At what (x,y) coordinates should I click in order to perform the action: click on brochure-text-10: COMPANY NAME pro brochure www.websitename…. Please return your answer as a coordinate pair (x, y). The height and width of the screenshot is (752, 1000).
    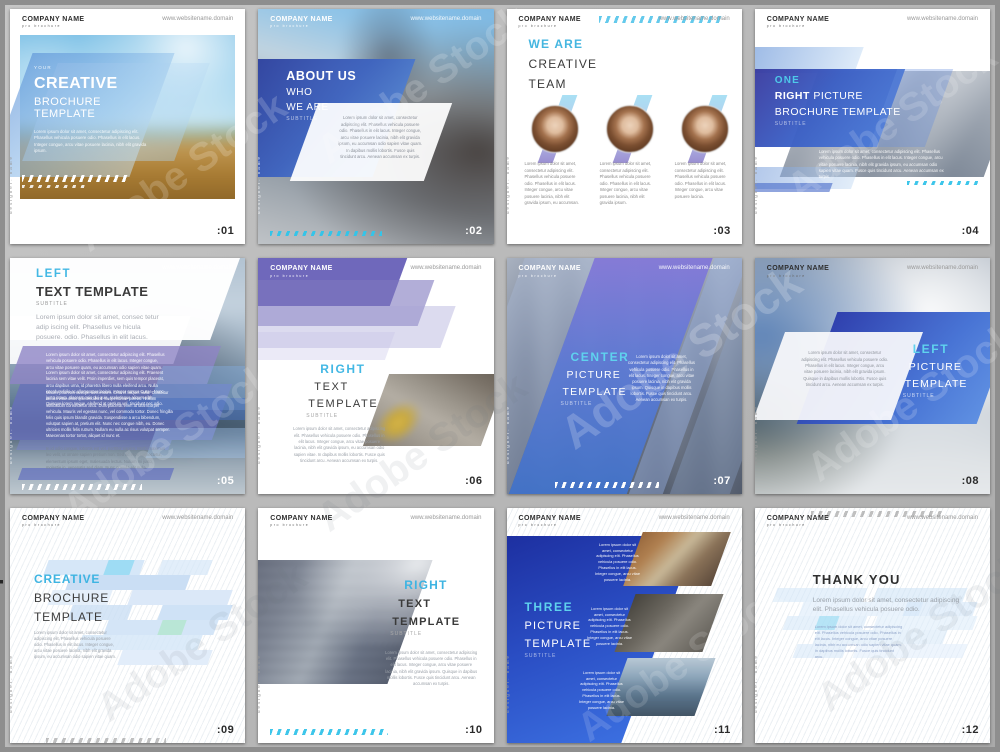
    Looking at the image, I should click on (376, 625).